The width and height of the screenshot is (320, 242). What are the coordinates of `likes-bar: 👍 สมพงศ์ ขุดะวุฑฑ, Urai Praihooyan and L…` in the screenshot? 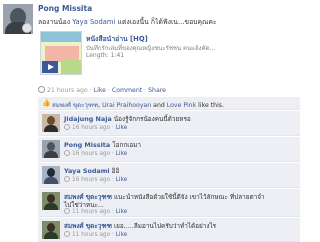 It's located at (169, 103).